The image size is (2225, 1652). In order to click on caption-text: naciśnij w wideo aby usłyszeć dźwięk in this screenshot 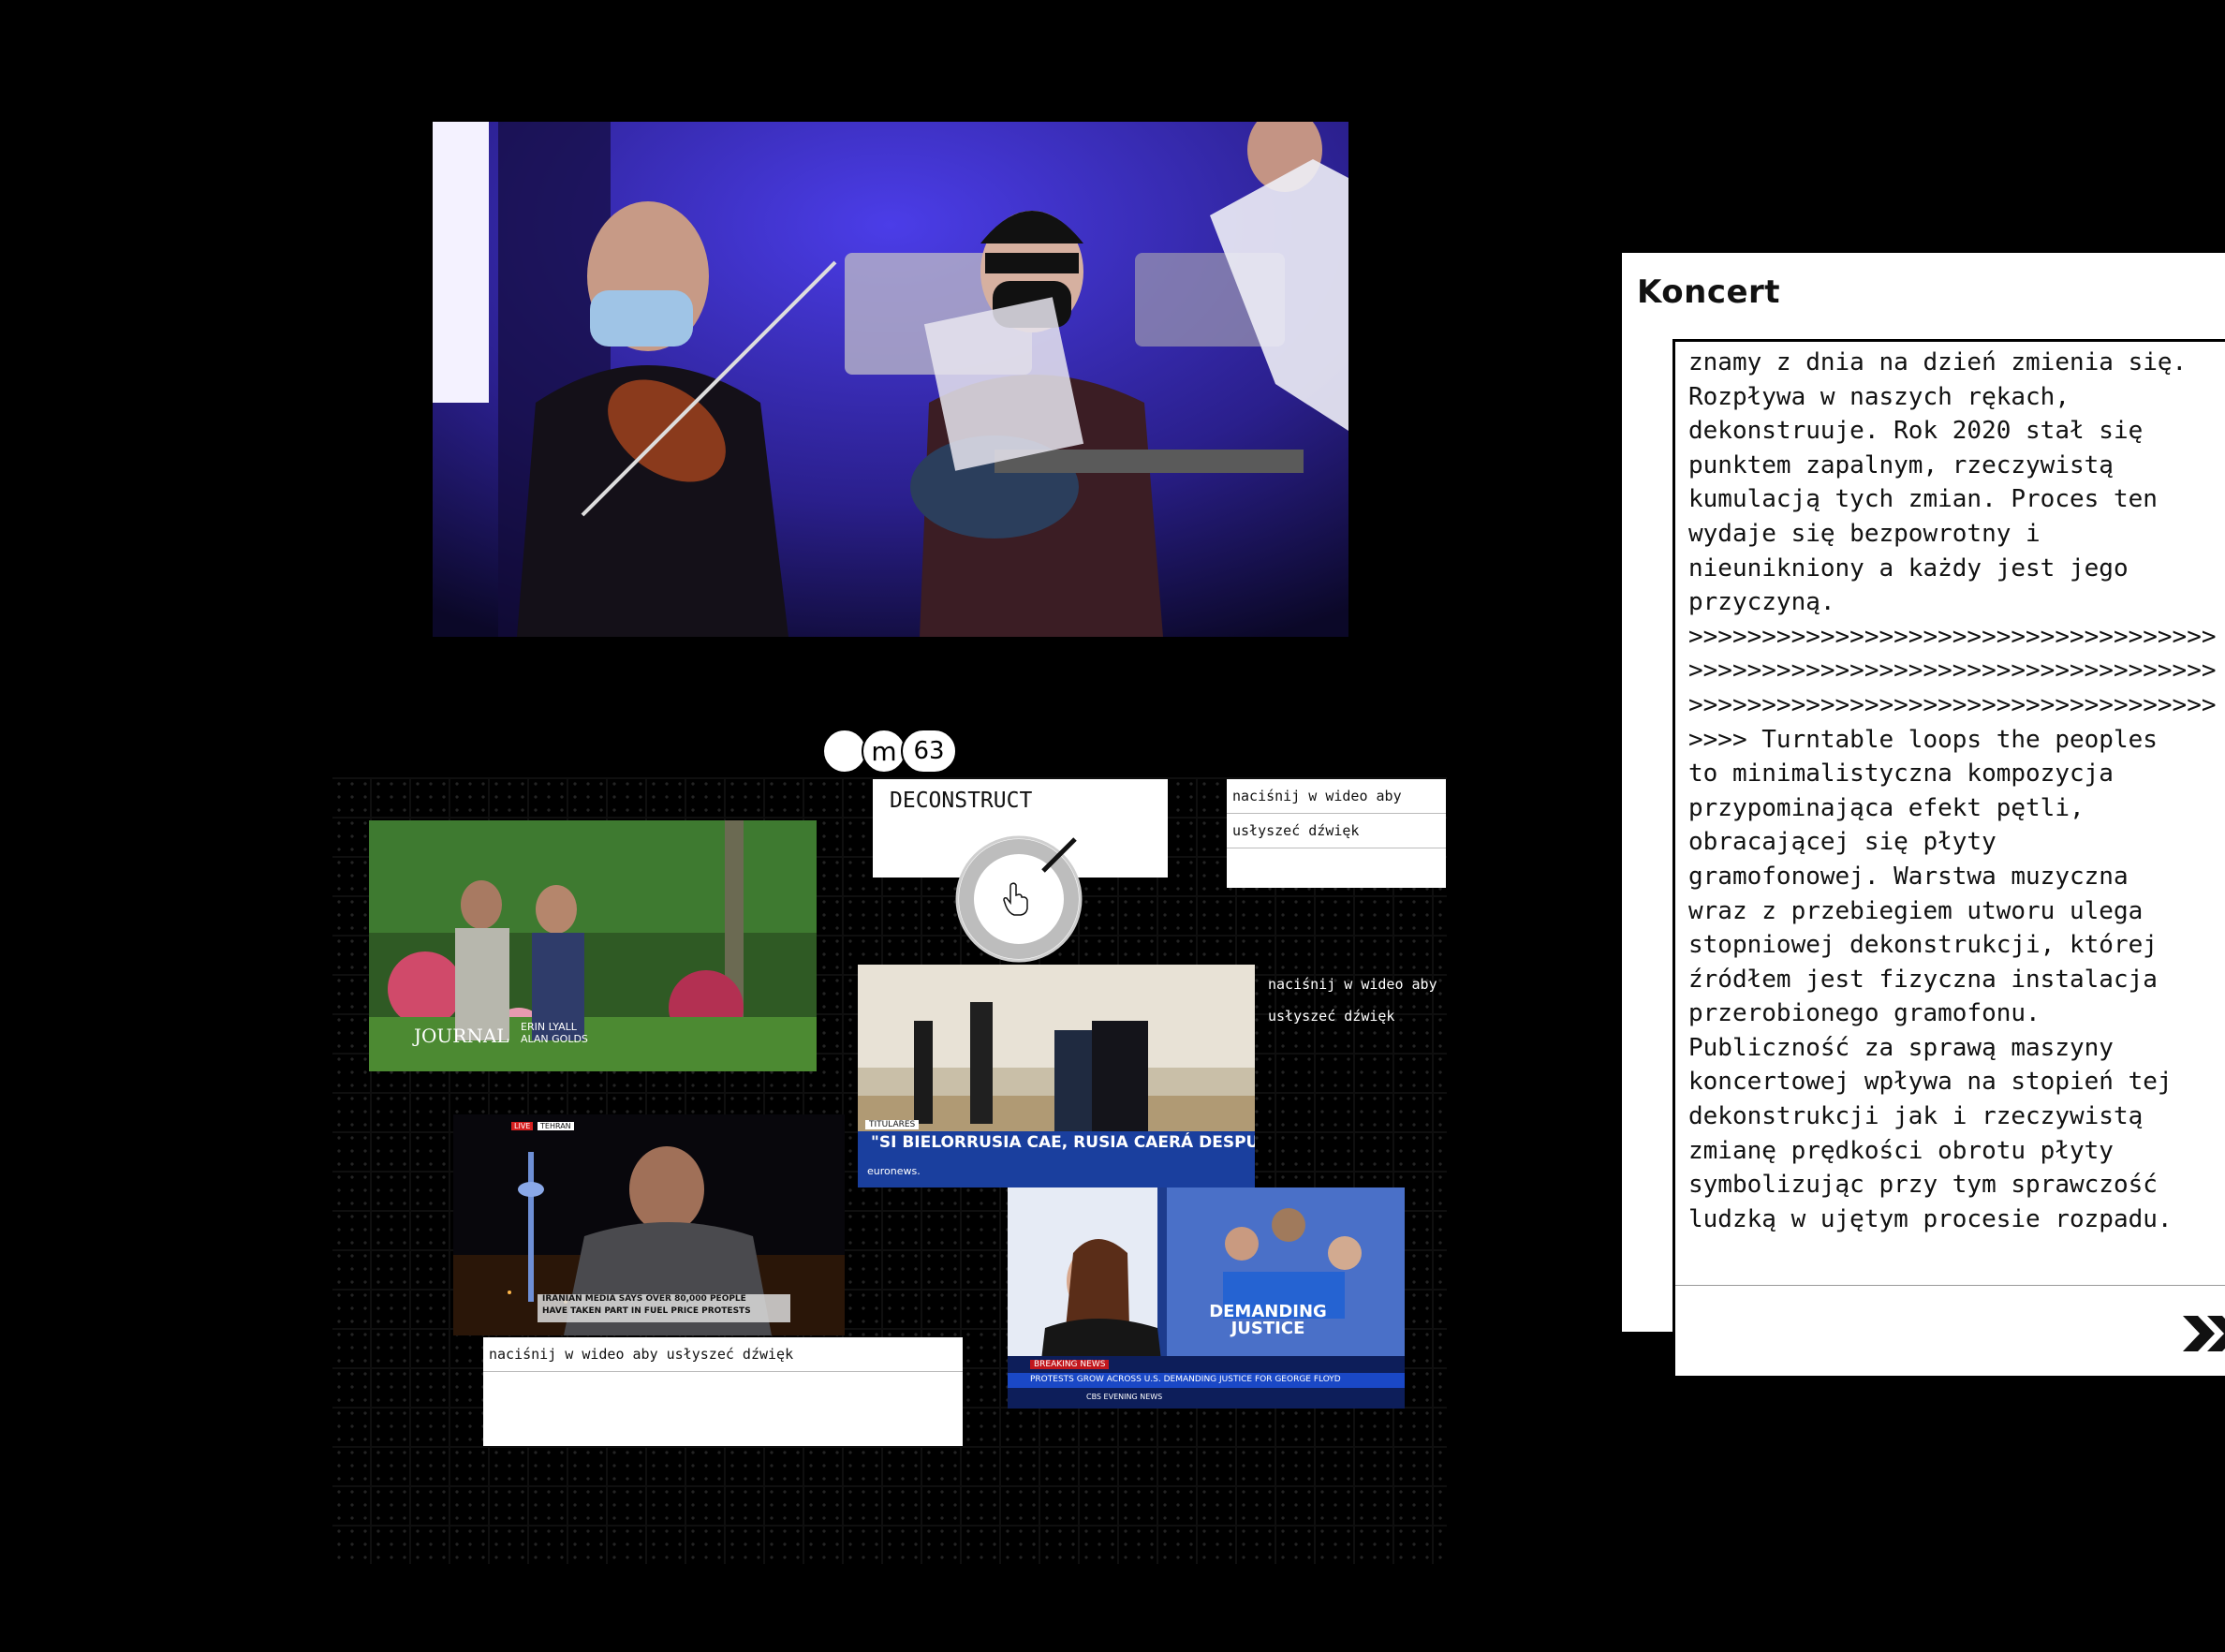, I will do `click(723, 1355)`.